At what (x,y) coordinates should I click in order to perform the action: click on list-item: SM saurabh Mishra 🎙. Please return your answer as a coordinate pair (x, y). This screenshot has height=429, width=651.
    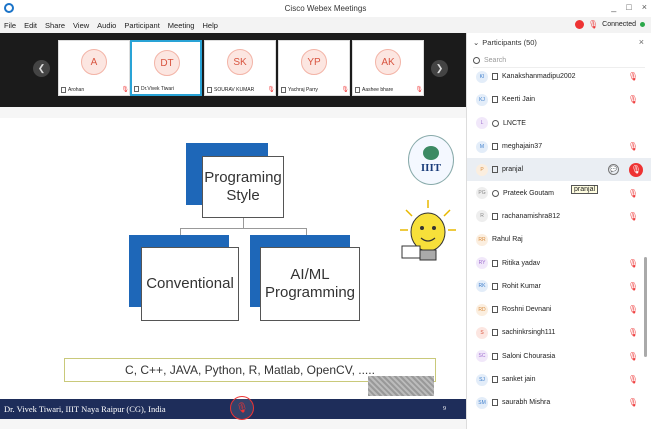
    Looking at the image, I should click on (559, 402).